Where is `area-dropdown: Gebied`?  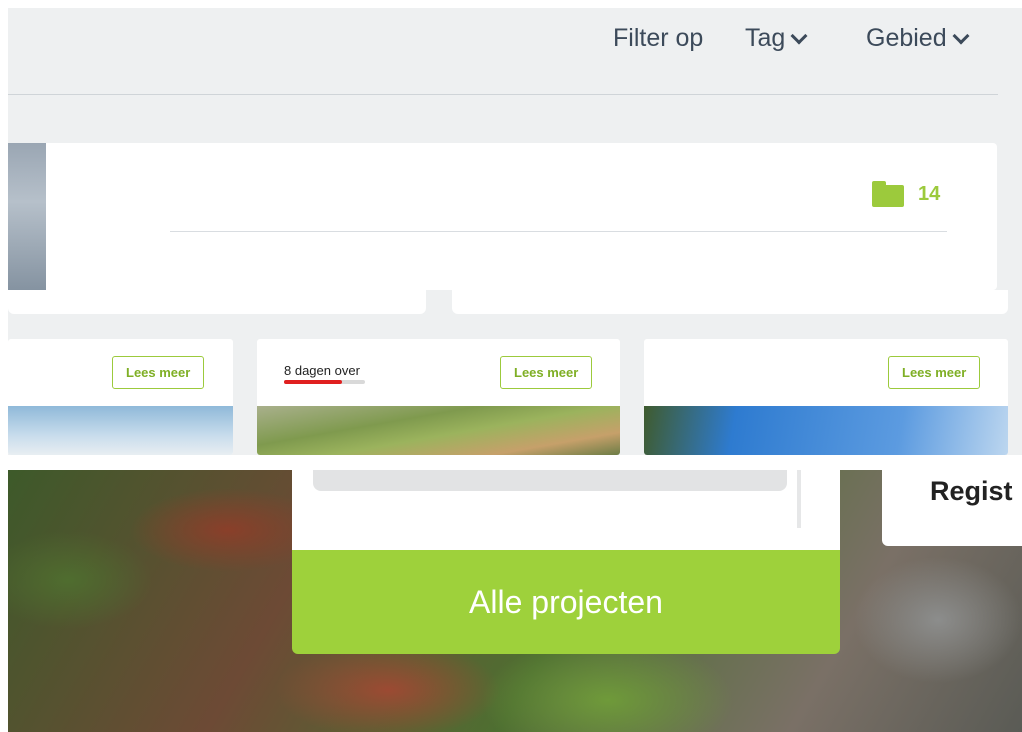 area-dropdown: Gebied is located at coordinates (918, 38).